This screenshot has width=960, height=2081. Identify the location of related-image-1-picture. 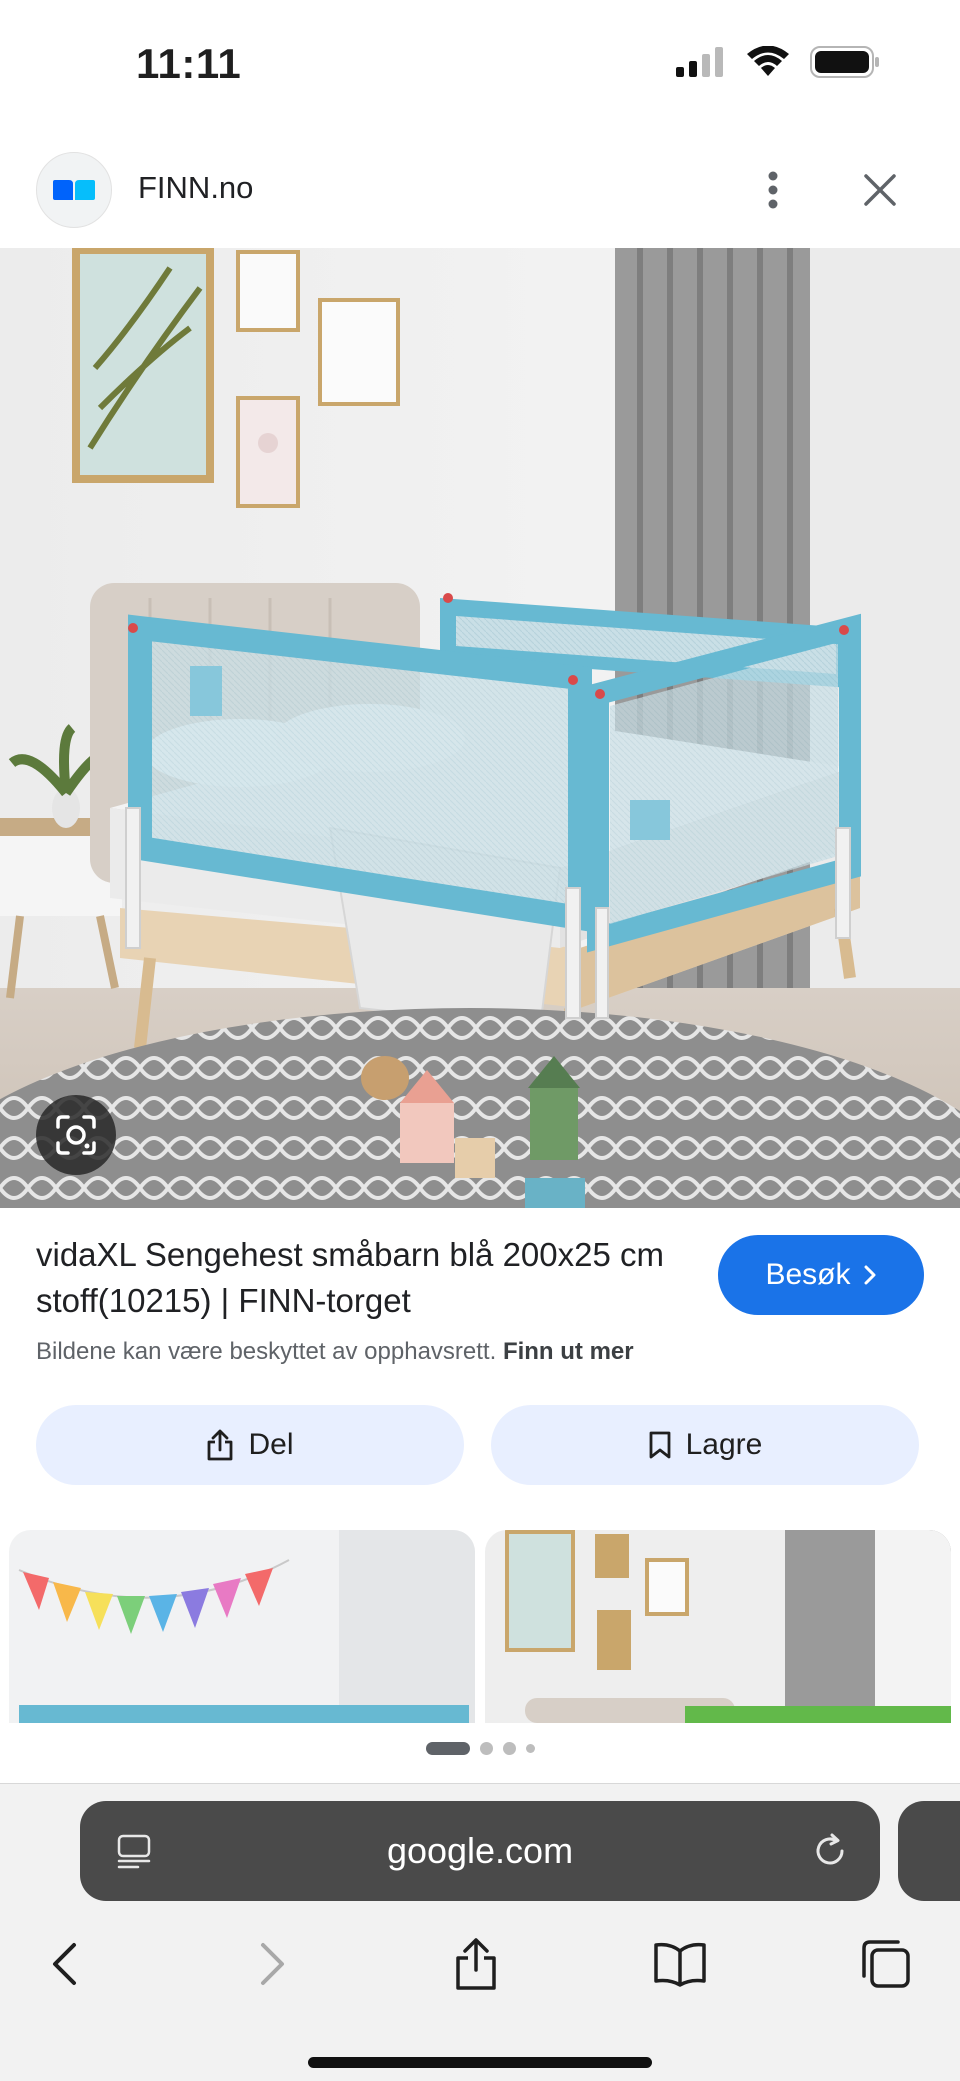
(242, 1626).